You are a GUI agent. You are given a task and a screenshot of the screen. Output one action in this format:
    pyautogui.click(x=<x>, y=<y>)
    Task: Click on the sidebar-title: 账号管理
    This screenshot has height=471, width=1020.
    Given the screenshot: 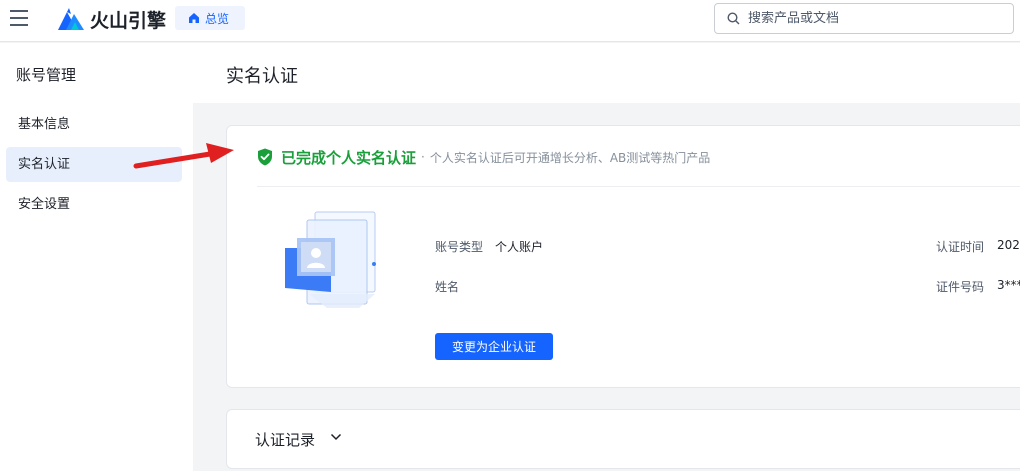 What is the action you would take?
    pyautogui.click(x=46, y=75)
    